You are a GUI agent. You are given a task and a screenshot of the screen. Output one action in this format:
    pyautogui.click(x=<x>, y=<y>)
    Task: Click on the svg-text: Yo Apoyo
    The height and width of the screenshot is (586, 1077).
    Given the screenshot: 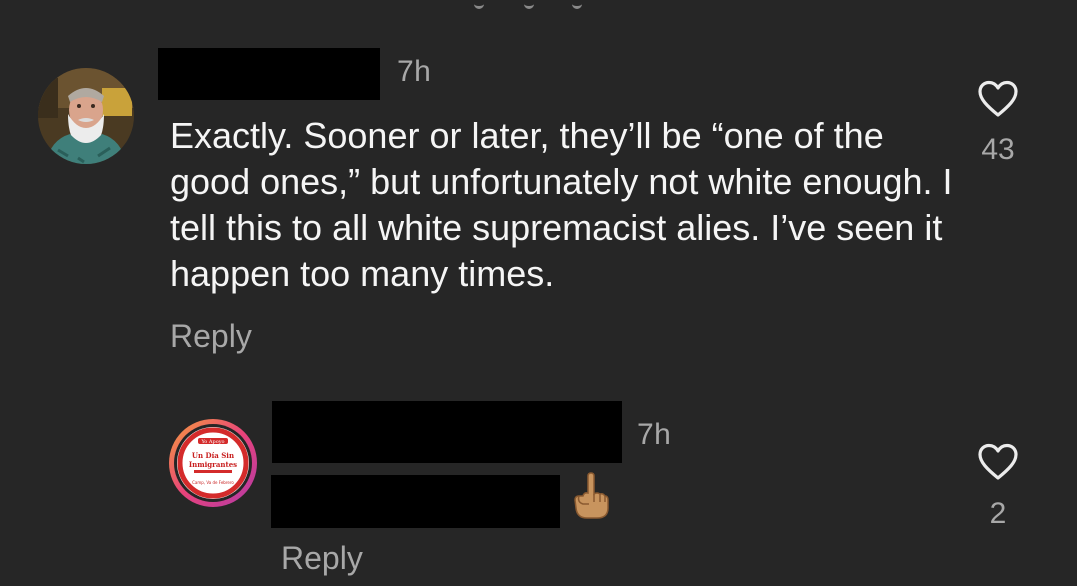 What is the action you would take?
    pyautogui.click(x=212, y=442)
    